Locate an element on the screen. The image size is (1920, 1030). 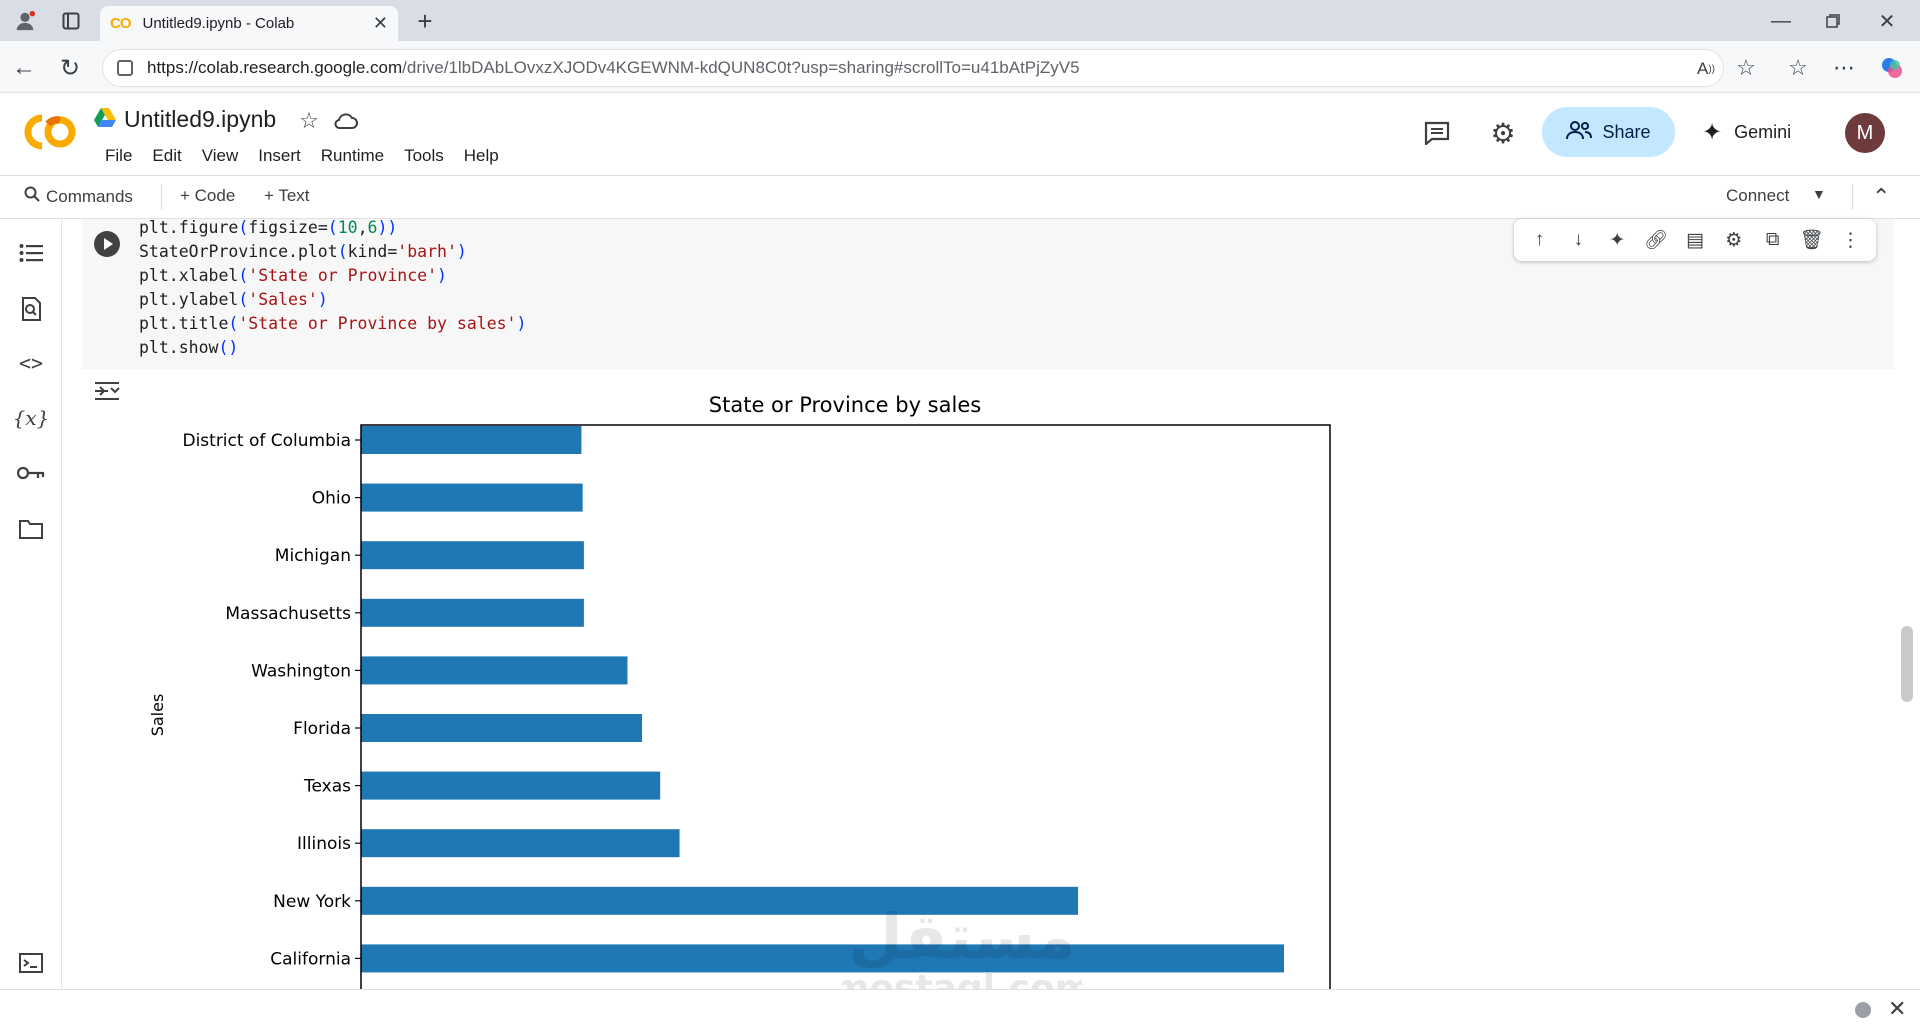
profile-icon is located at coordinates (25, 21).